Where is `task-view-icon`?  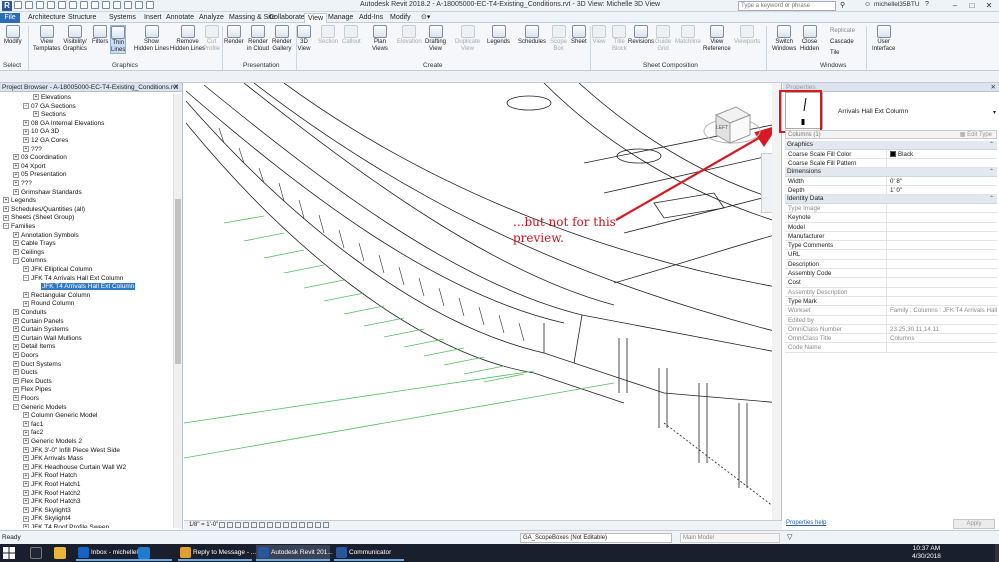
task-view-icon is located at coordinates (36, 553).